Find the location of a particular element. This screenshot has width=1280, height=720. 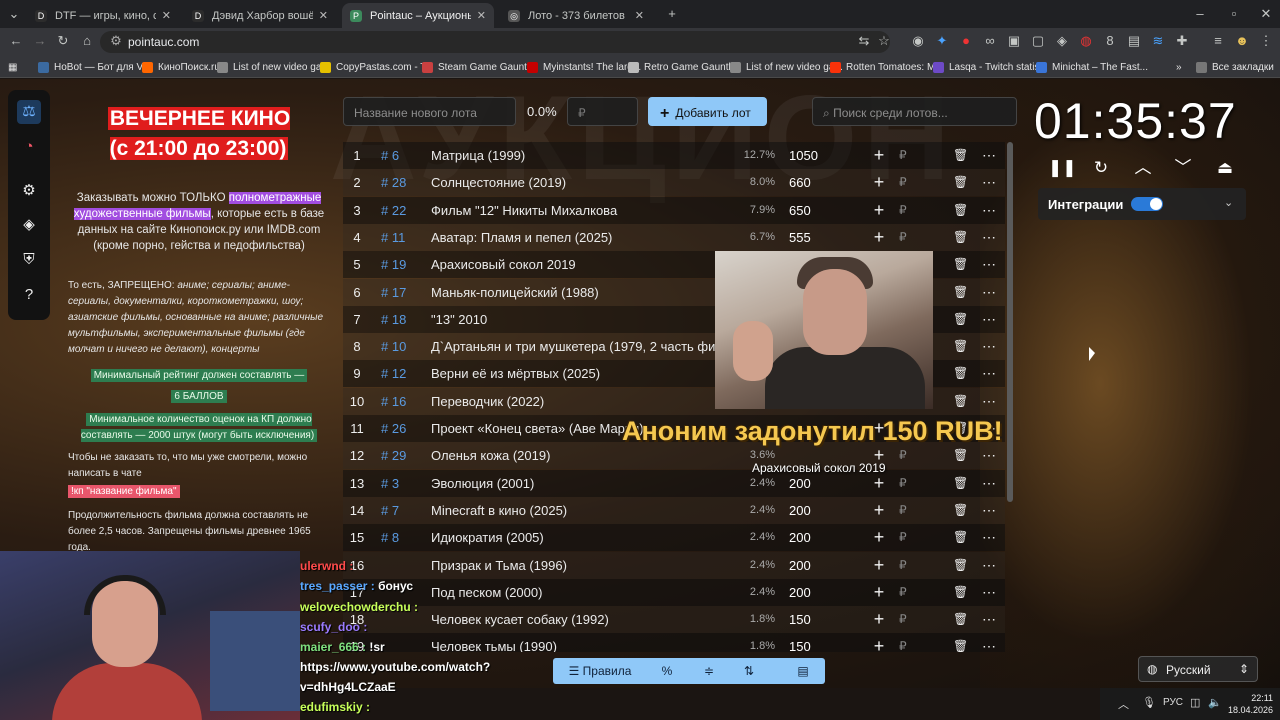

extension-icon: ▣ is located at coordinates (1014, 41).